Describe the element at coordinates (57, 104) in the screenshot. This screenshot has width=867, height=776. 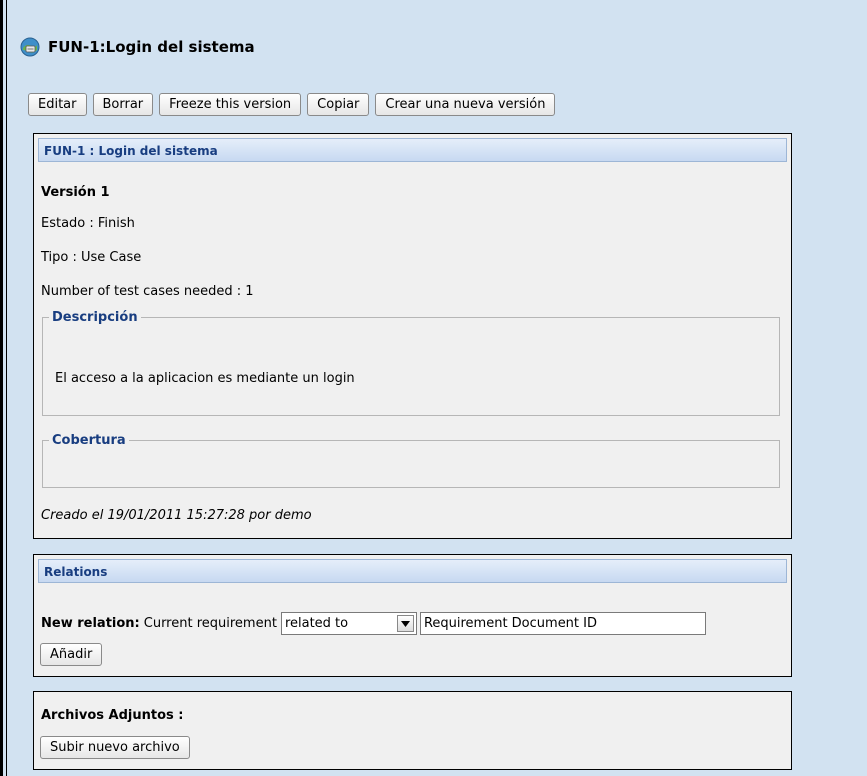
I see `edit-button: Editar` at that location.